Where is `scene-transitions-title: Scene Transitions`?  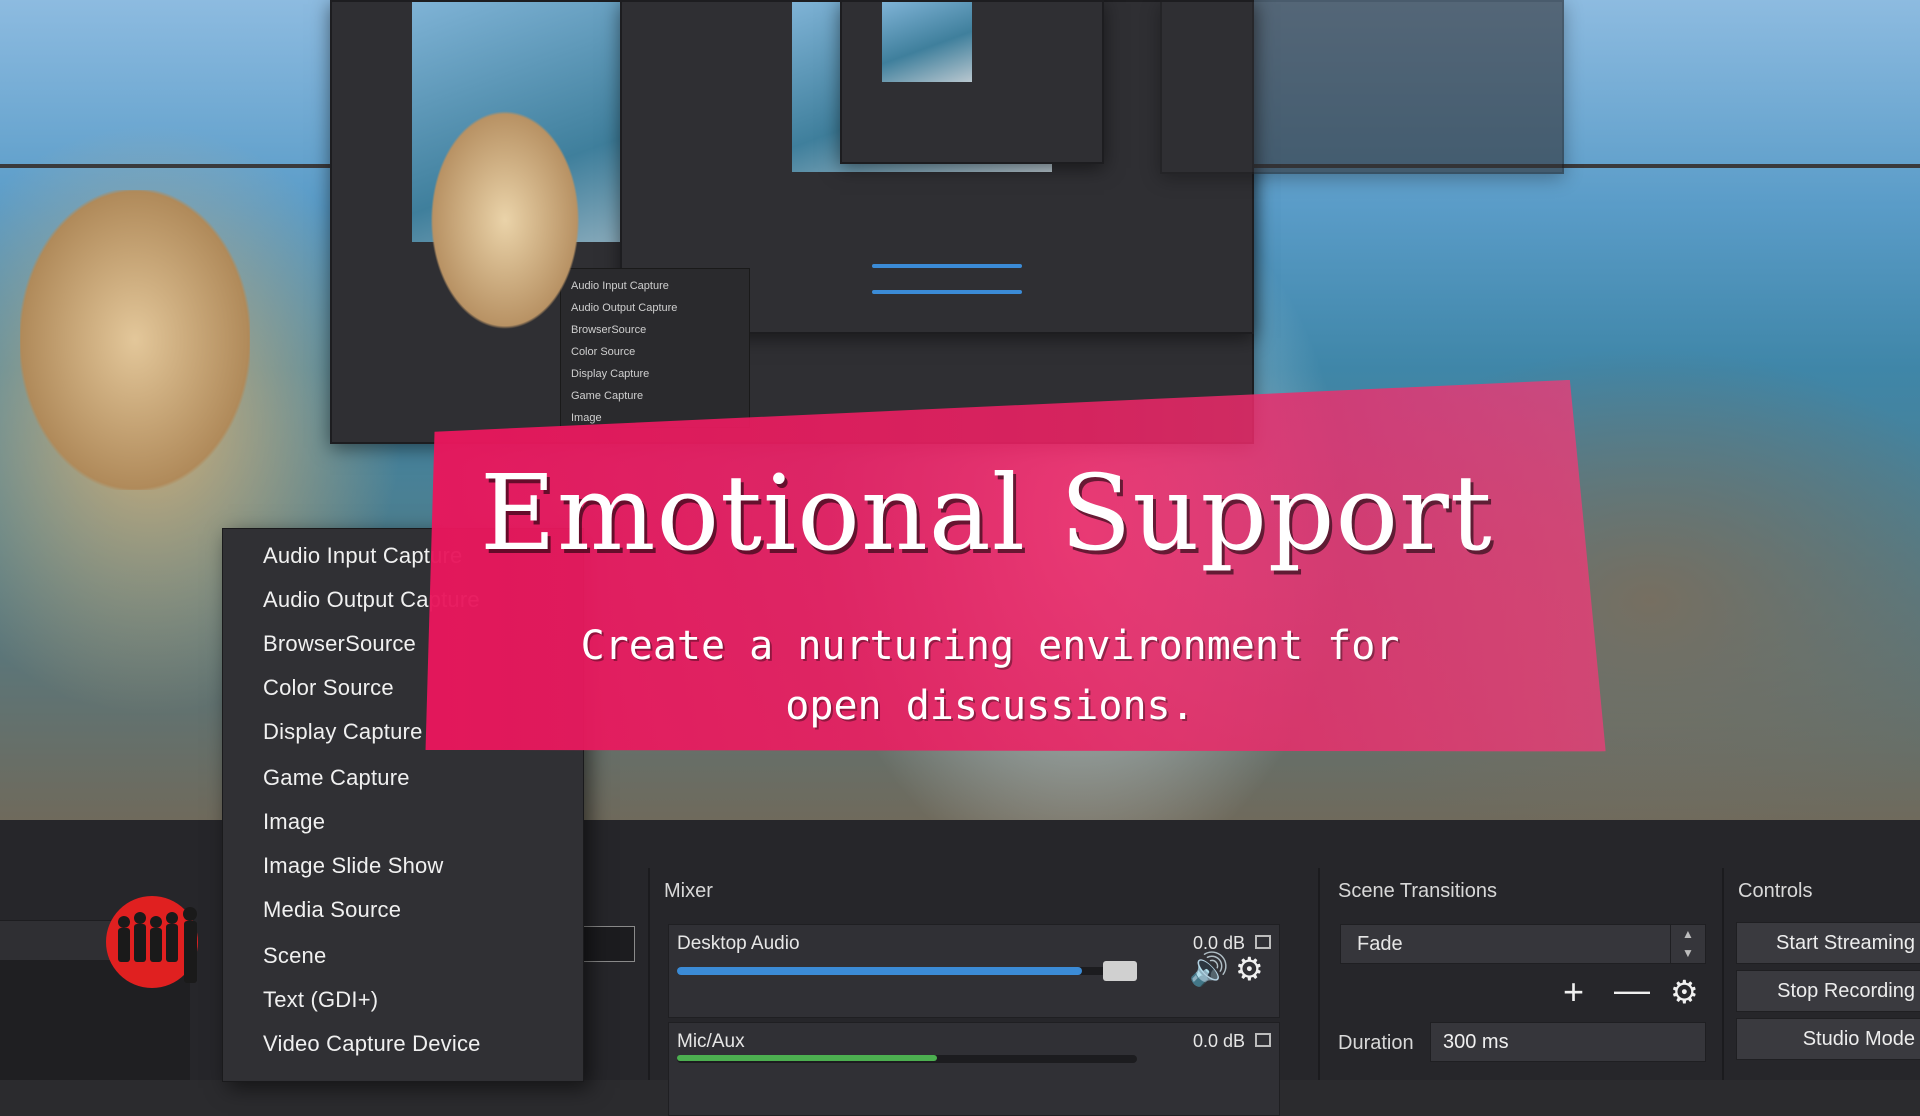
scene-transitions-title: Scene Transitions is located at coordinates (1417, 891).